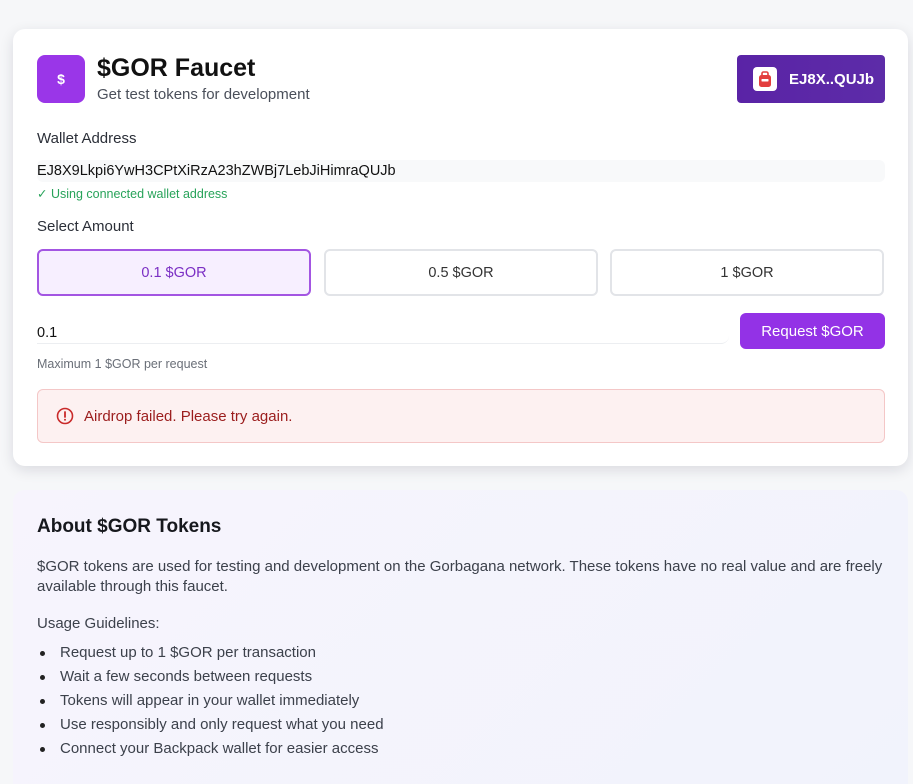 The width and height of the screenshot is (913, 784). Describe the element at coordinates (461, 272) in the screenshot. I see `amount-option-0-5: 0.5 $GOR` at that location.